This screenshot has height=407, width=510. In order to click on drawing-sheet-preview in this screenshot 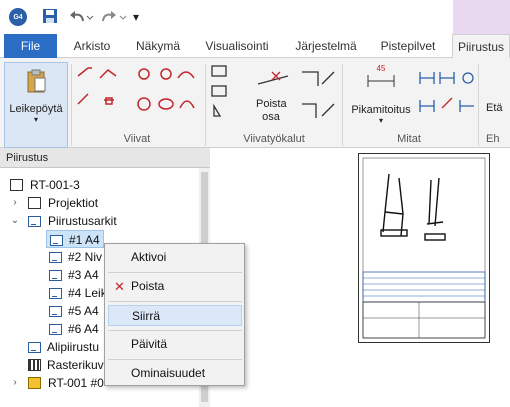, I will do `click(424, 248)`.